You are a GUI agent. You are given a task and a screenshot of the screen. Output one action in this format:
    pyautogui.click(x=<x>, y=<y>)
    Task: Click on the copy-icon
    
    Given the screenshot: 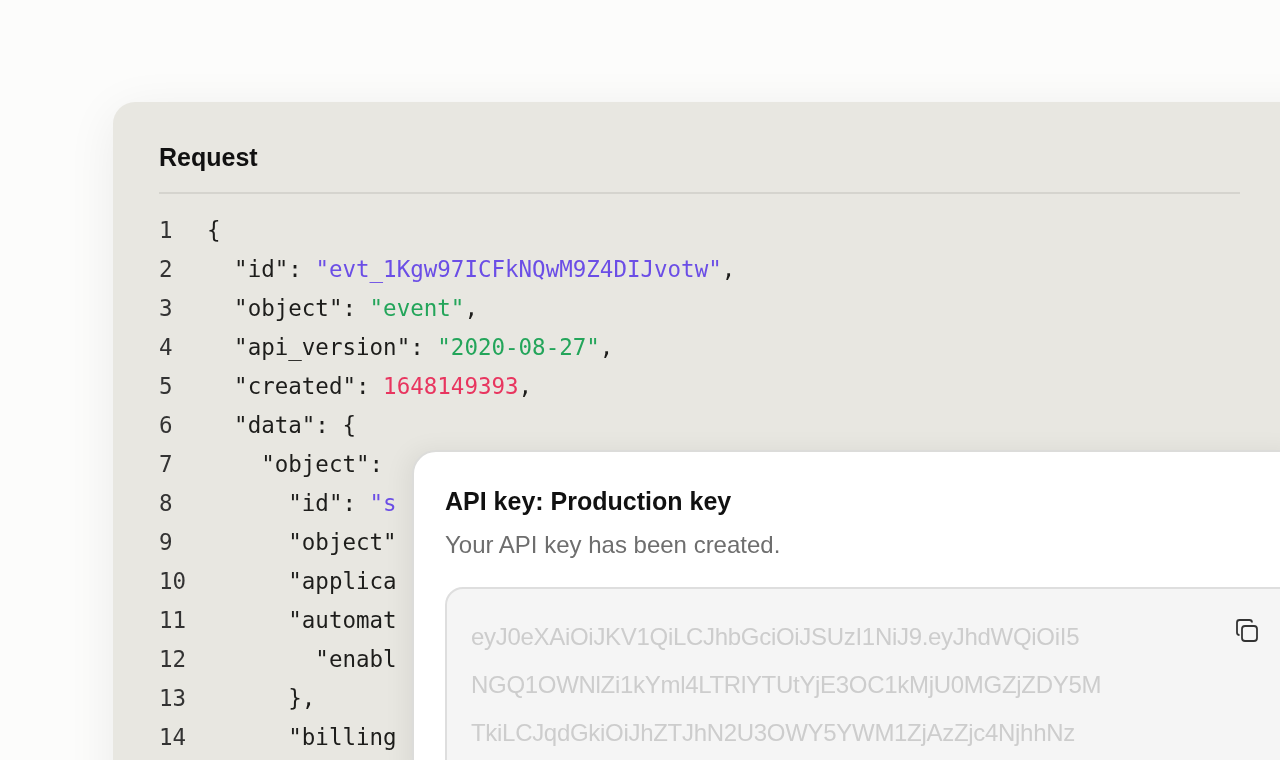 What is the action you would take?
    pyautogui.click(x=1247, y=631)
    